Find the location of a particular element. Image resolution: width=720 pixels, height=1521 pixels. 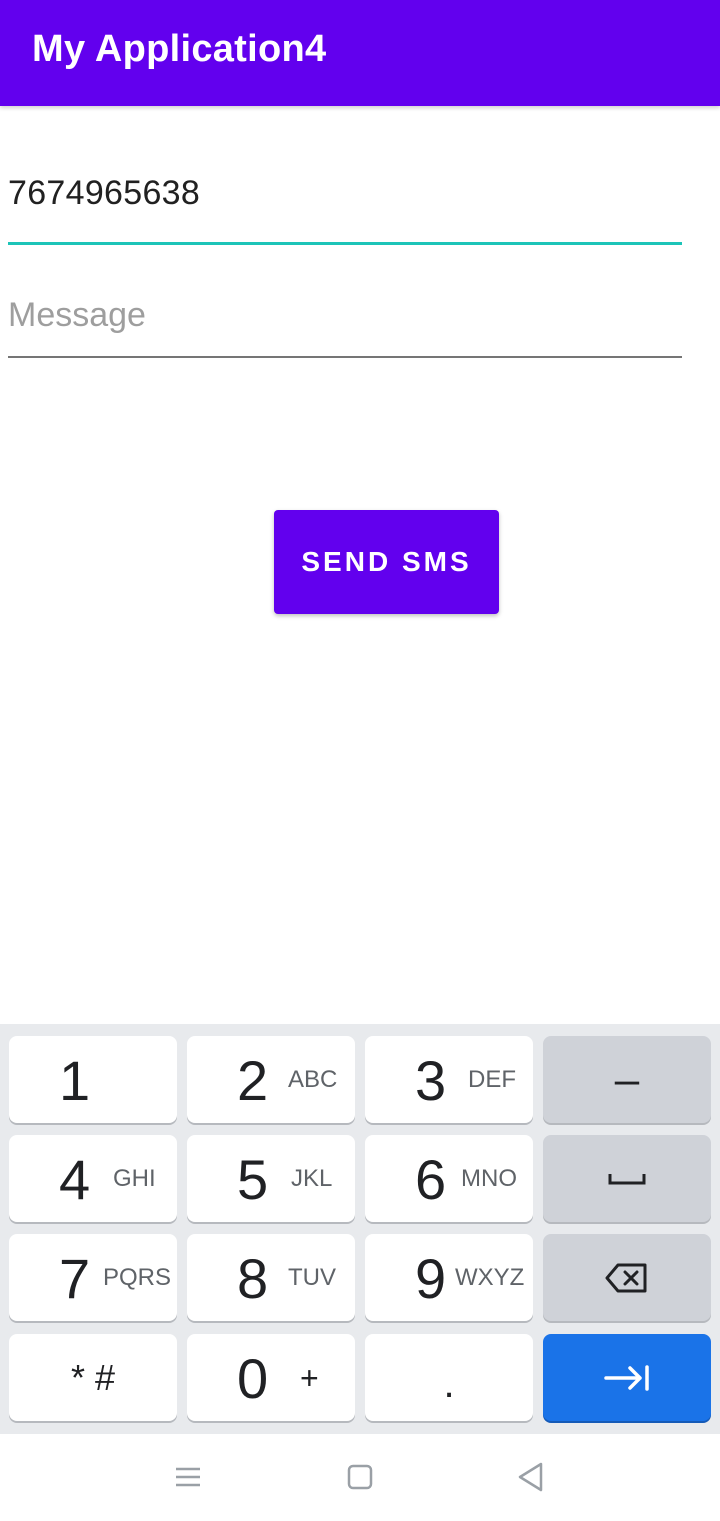

key-letters: DEF is located at coordinates (492, 1079).